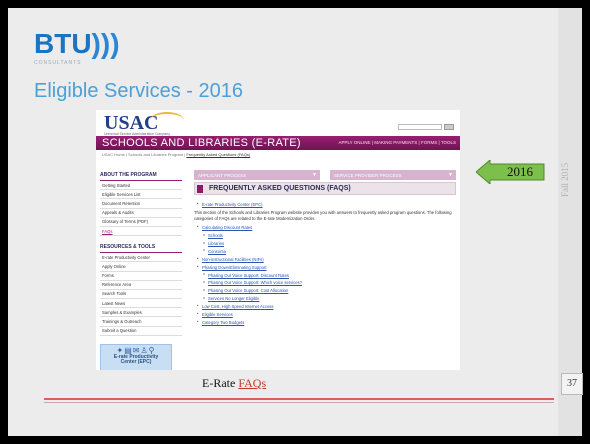  I want to click on sidebar-item-submit-question: Submit a Question, so click(141, 331).